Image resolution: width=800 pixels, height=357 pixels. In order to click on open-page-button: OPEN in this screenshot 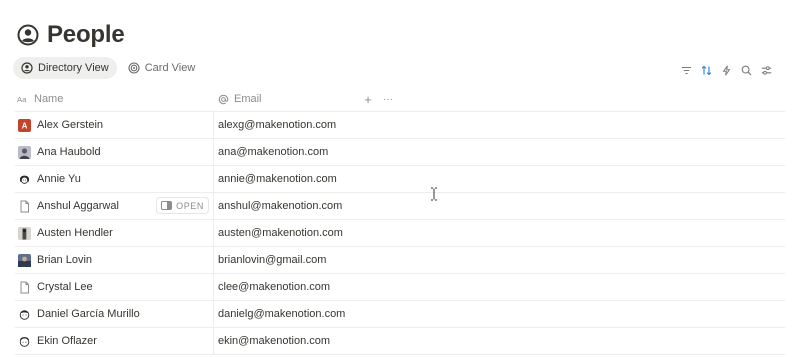, I will do `click(182, 205)`.